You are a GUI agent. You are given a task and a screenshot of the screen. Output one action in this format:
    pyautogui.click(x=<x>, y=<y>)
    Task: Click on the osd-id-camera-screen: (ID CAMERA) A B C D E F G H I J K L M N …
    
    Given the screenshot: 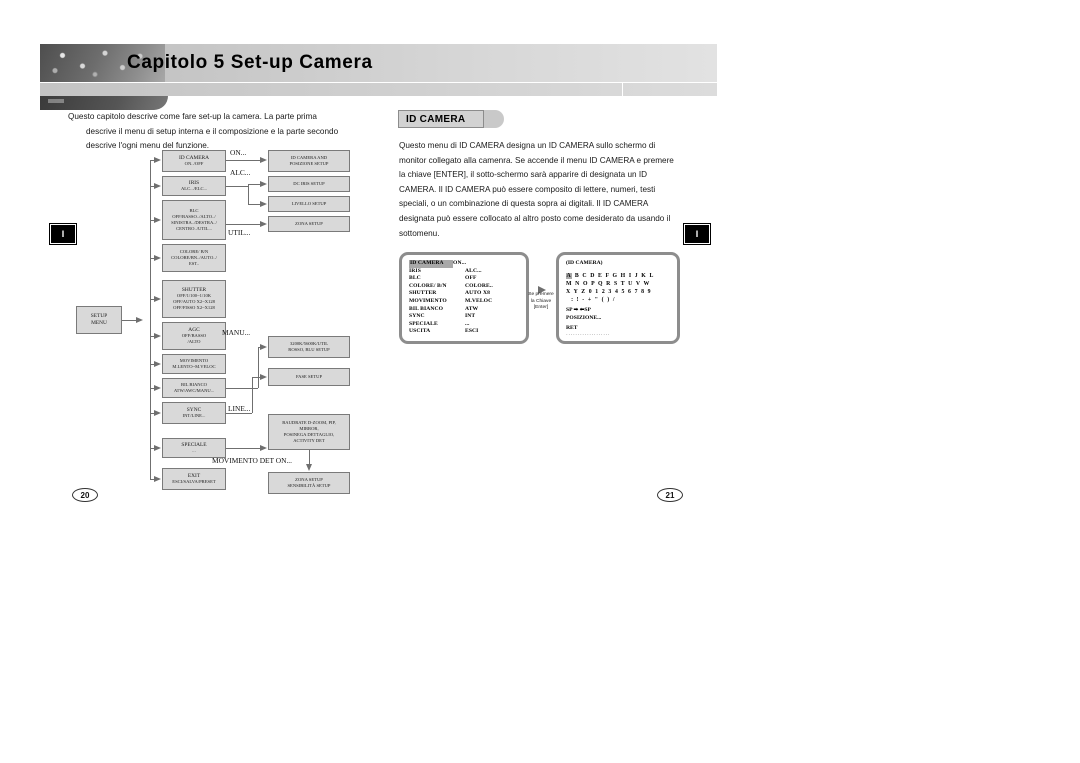 What is the action you would take?
    pyautogui.click(x=618, y=298)
    